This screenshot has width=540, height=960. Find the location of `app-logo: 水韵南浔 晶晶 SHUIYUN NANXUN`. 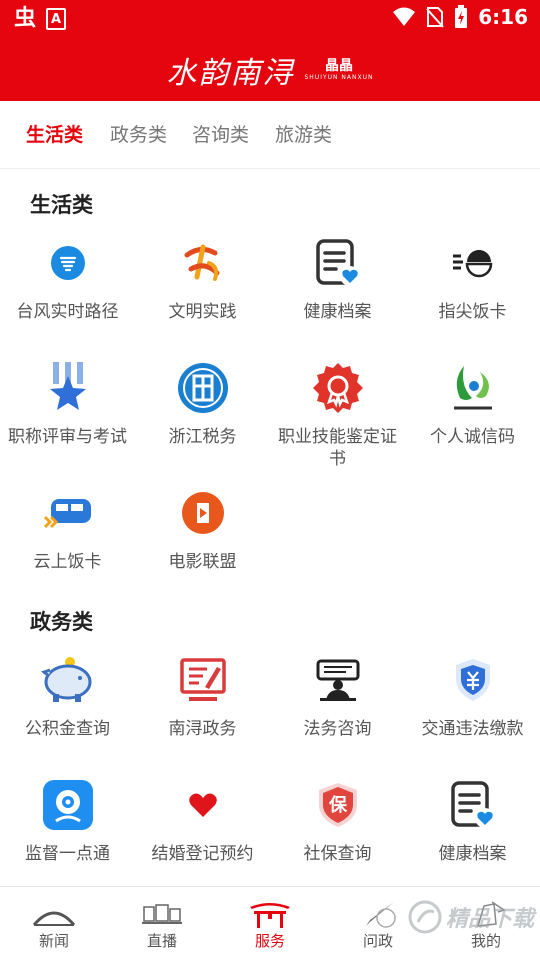

app-logo: 水韵南浔 晶晶 SHUIYUN NANXUN is located at coordinates (270, 70).